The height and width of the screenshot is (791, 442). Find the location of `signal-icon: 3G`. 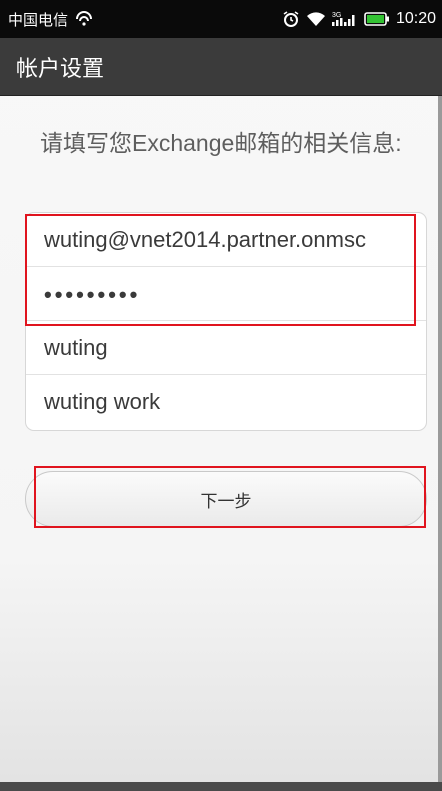

signal-icon: 3G is located at coordinates (344, 19).